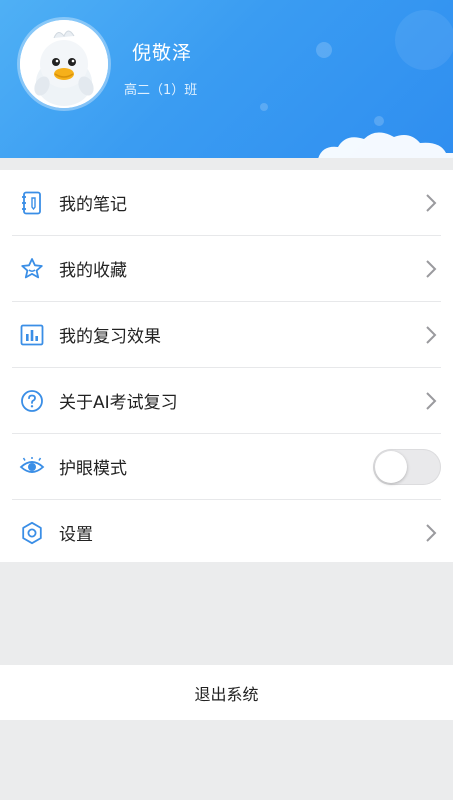 This screenshot has height=800, width=453. What do you see at coordinates (161, 90) in the screenshot?
I see `user-class: 高二（1）班` at bounding box center [161, 90].